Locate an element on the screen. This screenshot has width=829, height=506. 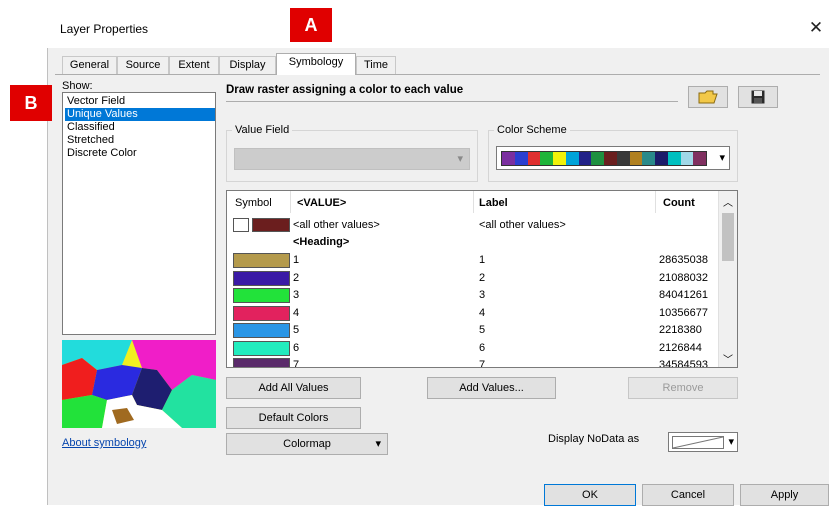
row-label: 1 is located at coordinates (482, 260).